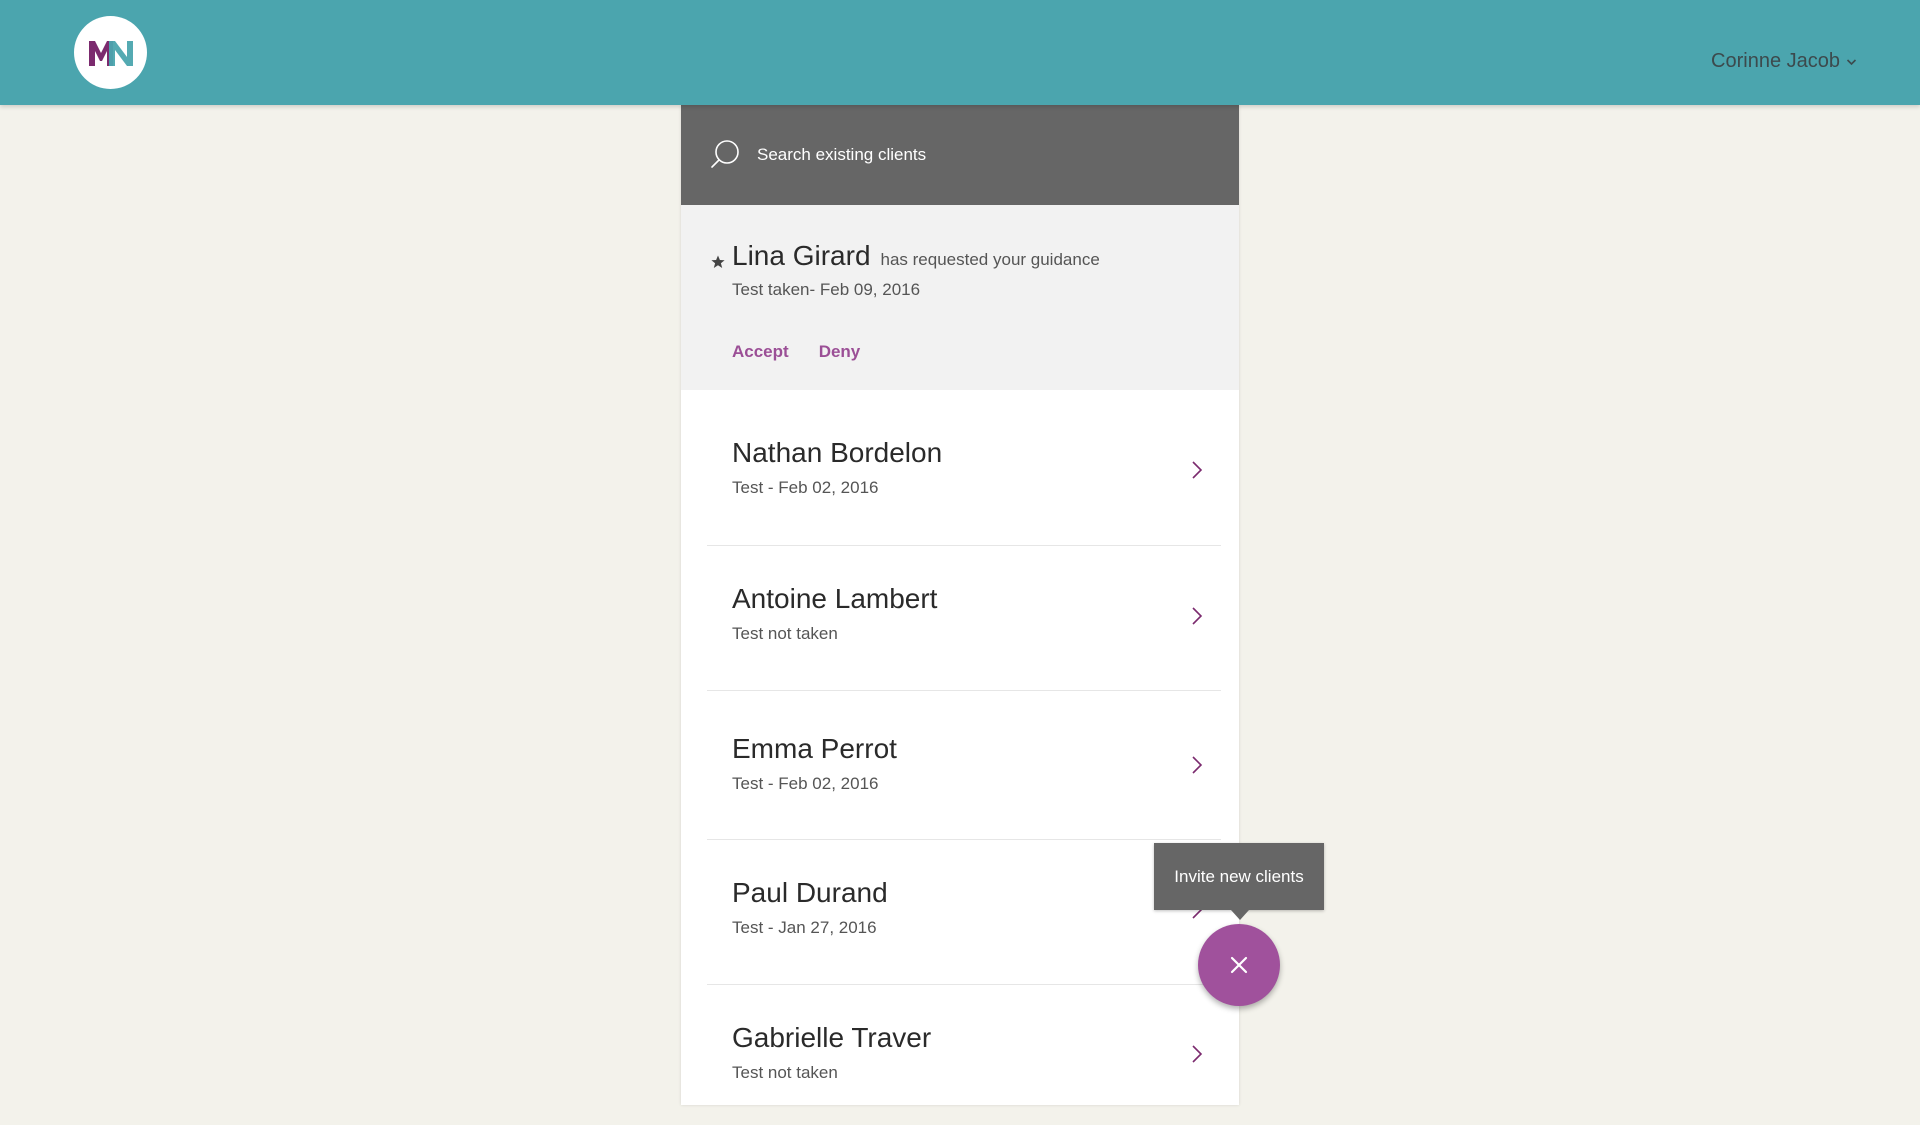 The height and width of the screenshot is (1125, 1920). What do you see at coordinates (964, 1055) in the screenshot?
I see `list-item: Gabrielle Traver Test not taken` at bounding box center [964, 1055].